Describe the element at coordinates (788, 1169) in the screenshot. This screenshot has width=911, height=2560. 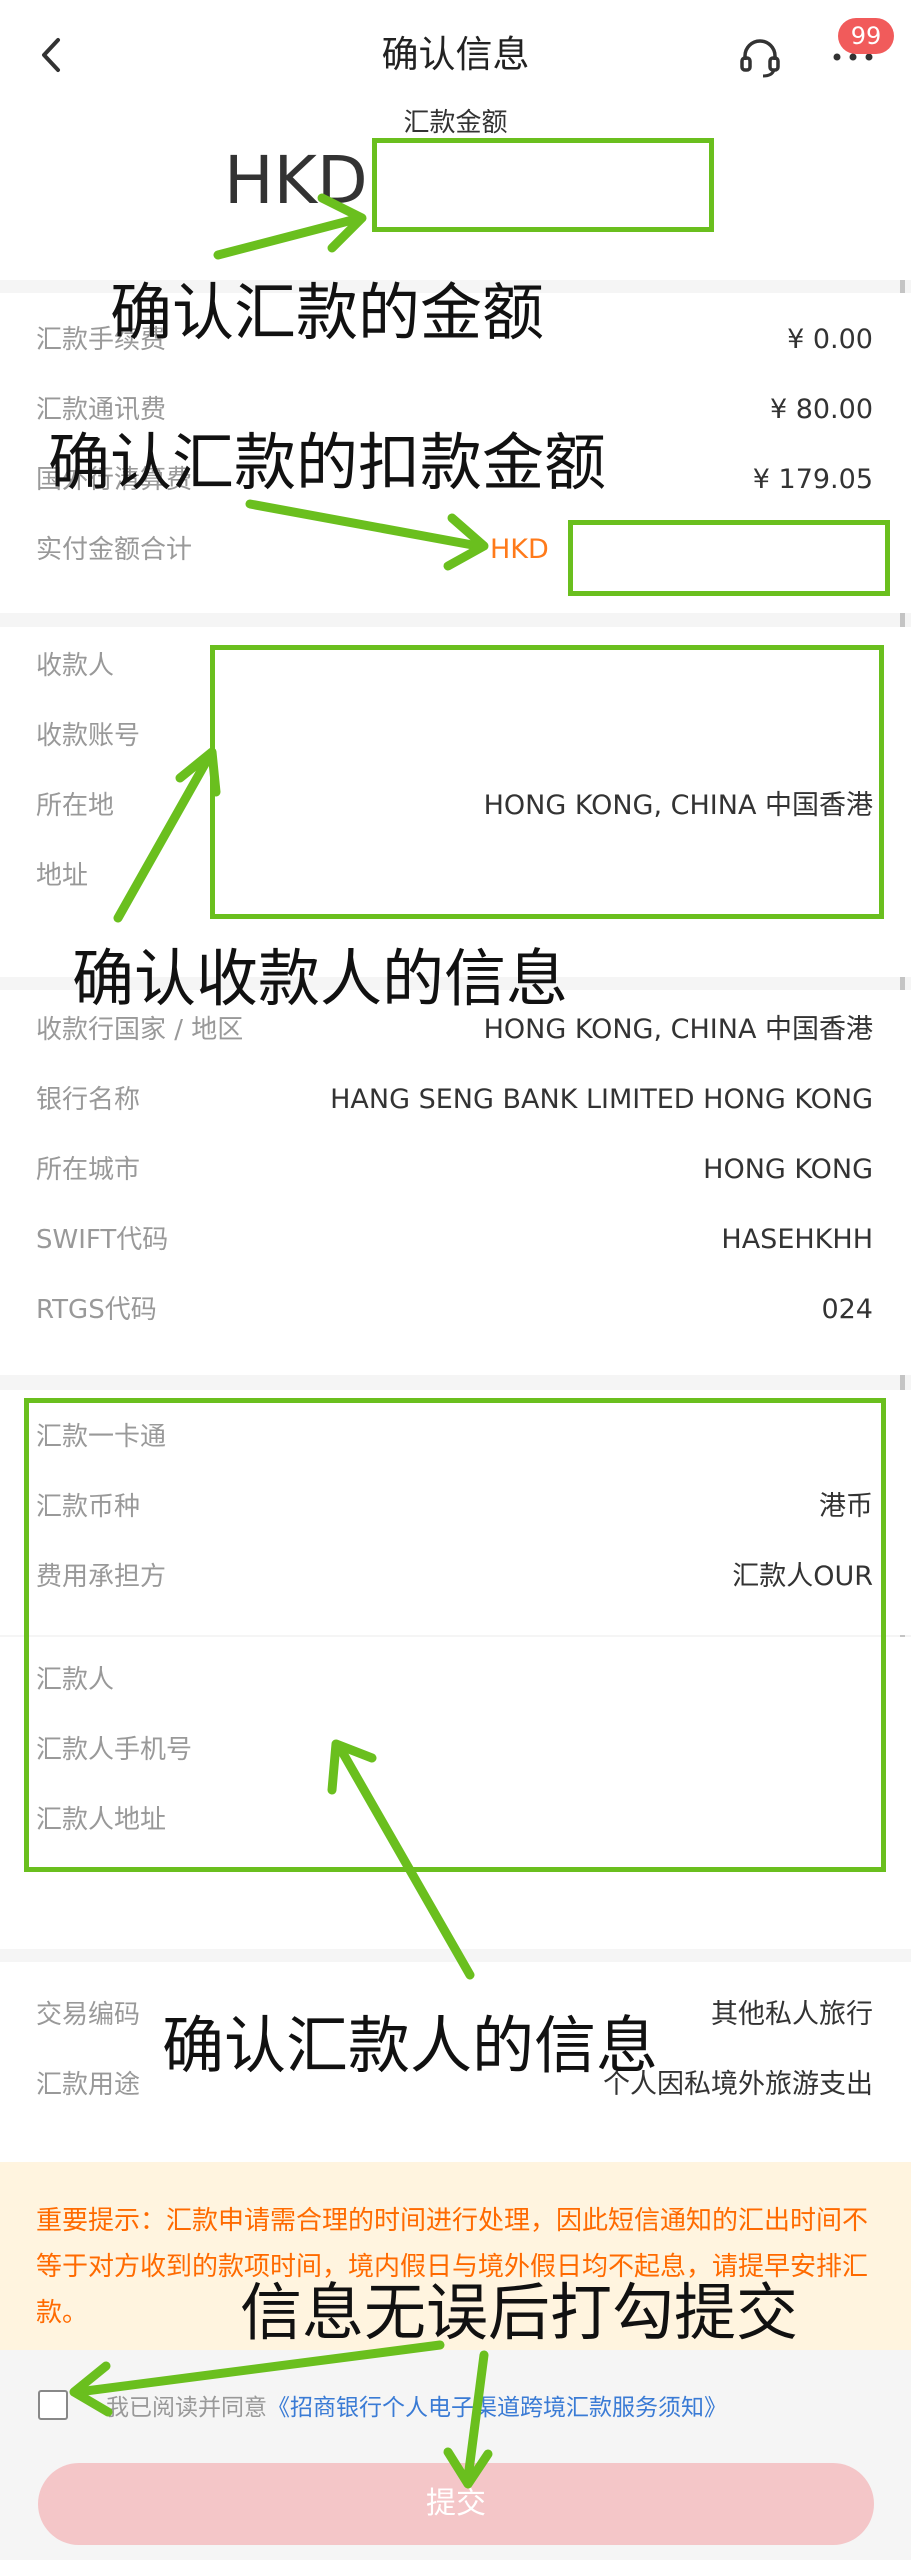
I see `bank-value: HONG KONG` at that location.